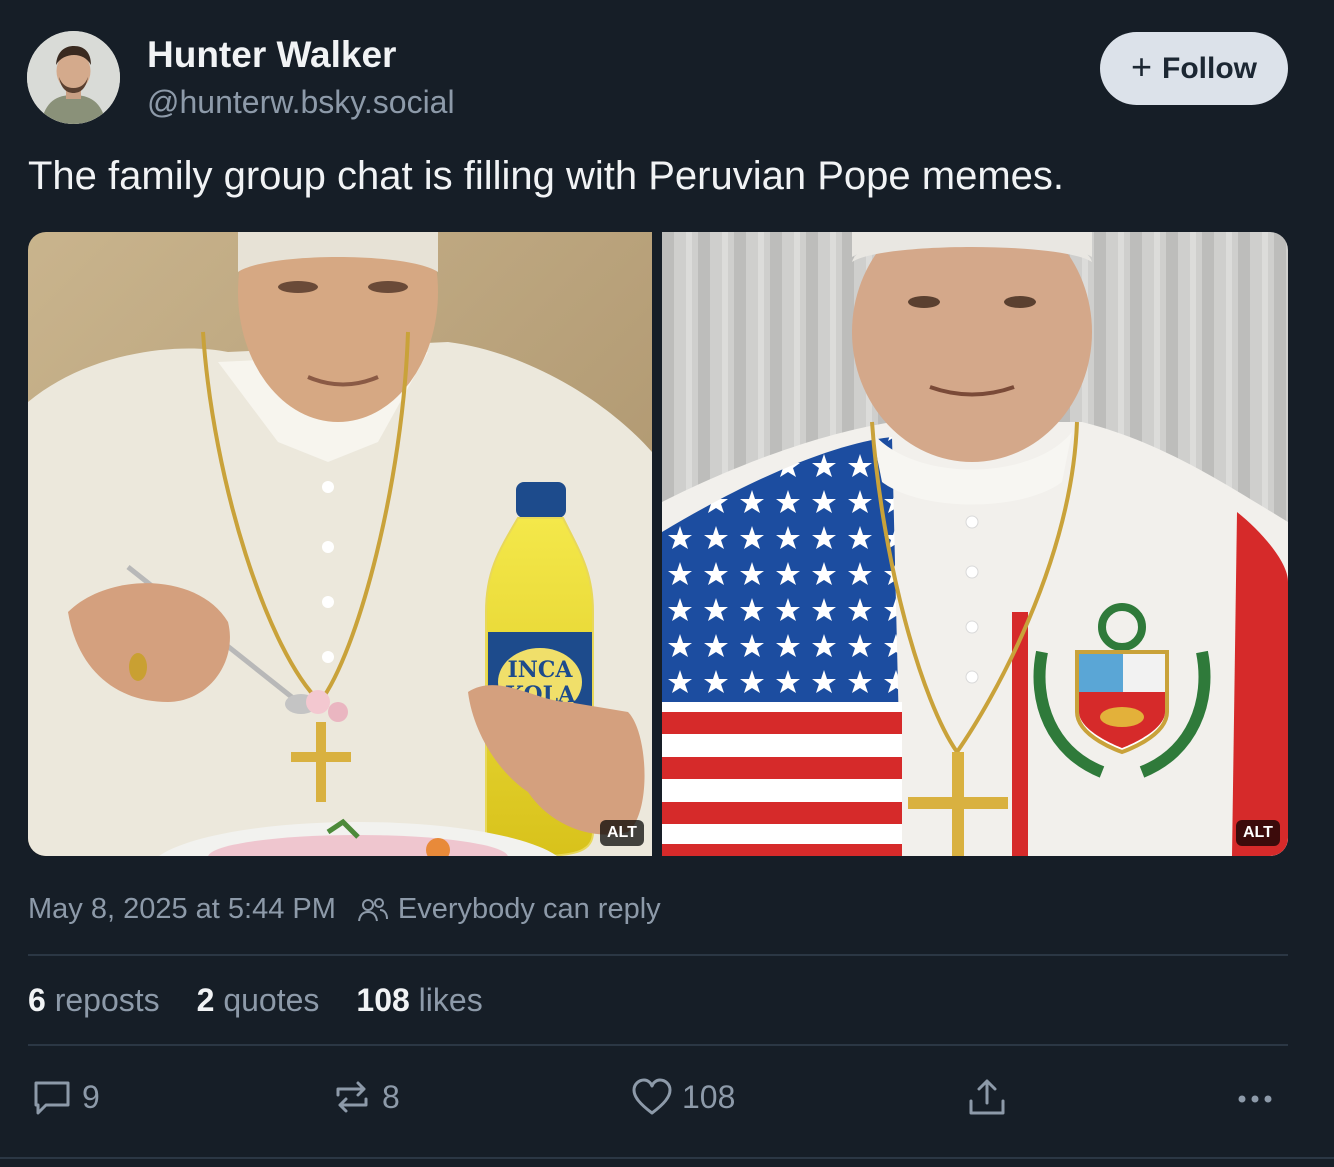 The image size is (1334, 1167). Describe the element at coordinates (1141, 66) in the screenshot. I see `plus-icon: +` at that location.